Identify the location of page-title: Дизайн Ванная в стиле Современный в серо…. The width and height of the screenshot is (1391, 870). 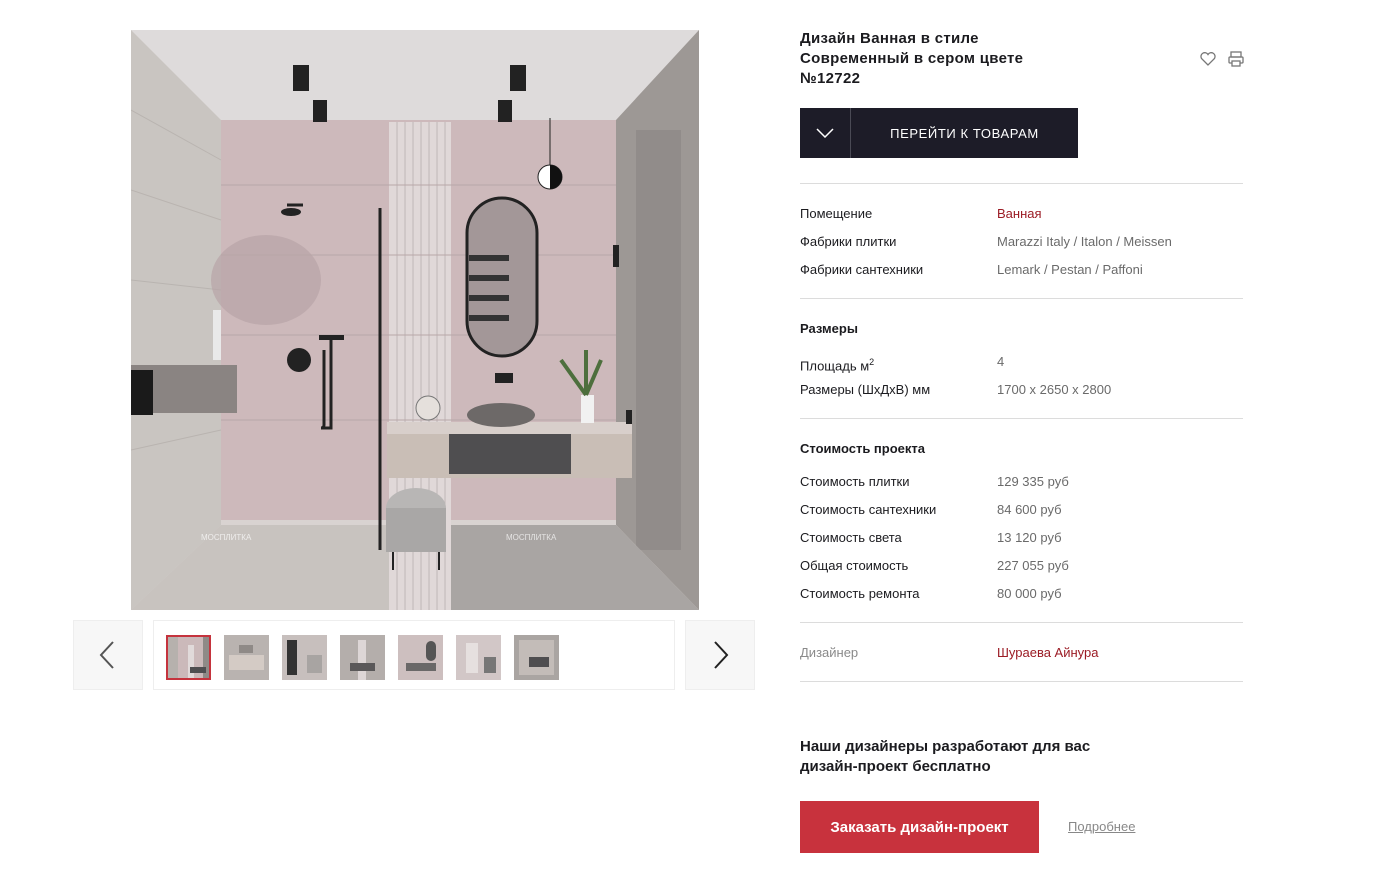
(930, 59).